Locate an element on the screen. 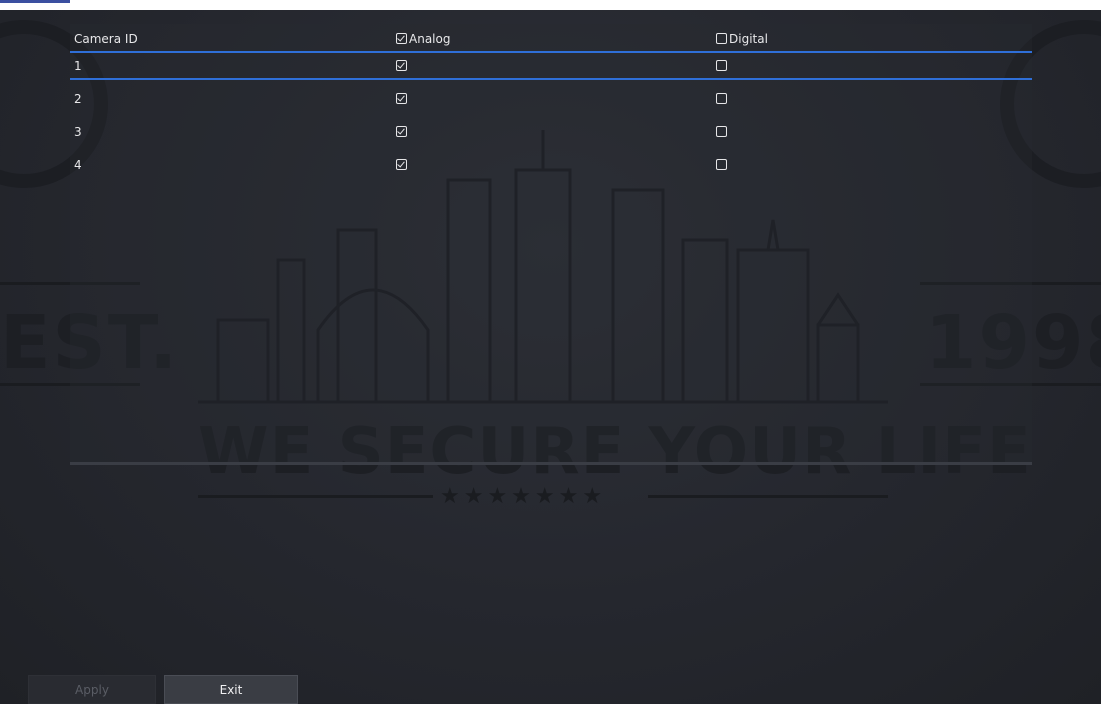  header-camera-id: Camera ID is located at coordinates (106, 39).